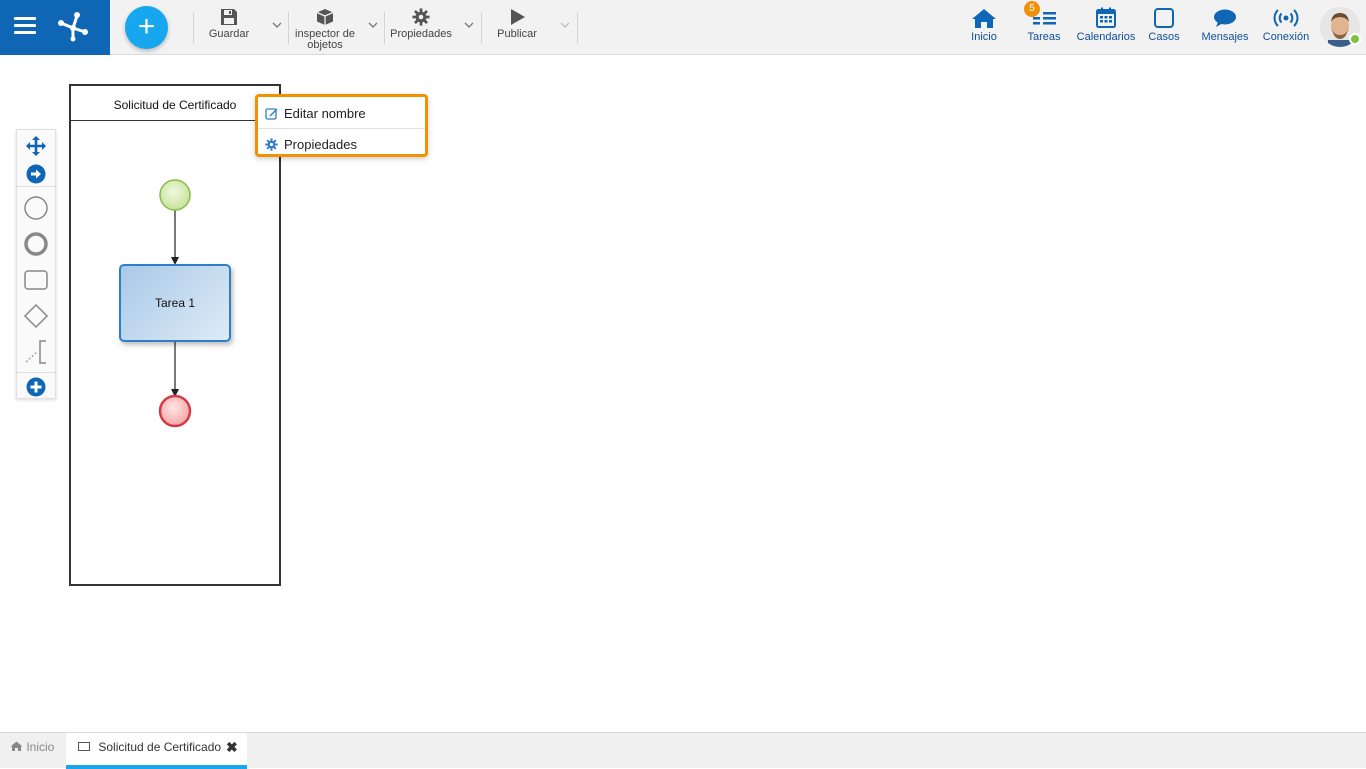 The width and height of the screenshot is (1366, 769). I want to click on menu-divider, so click(341, 128).